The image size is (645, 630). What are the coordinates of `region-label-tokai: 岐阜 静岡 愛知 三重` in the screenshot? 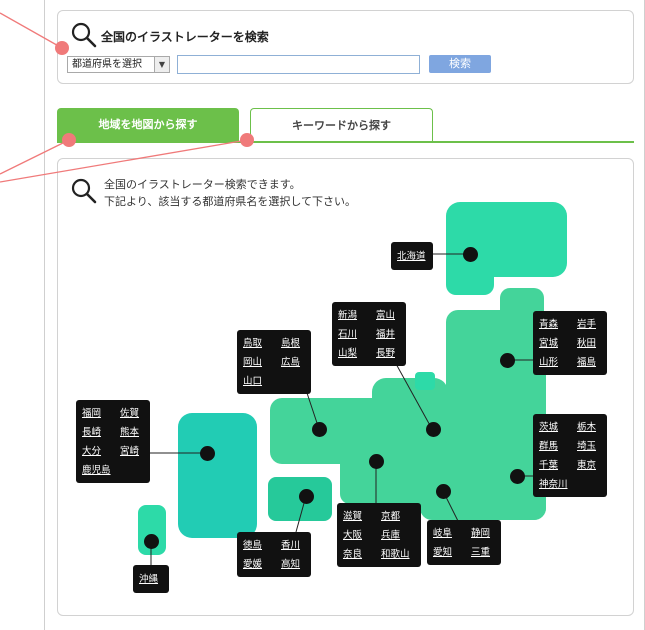 It's located at (464, 542).